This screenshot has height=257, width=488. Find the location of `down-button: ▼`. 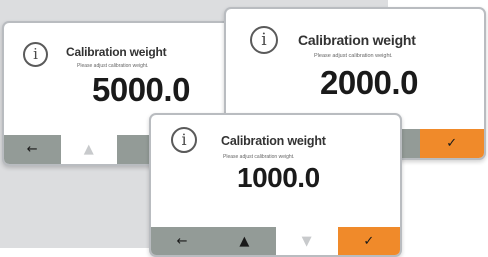

down-button: ▼ is located at coordinates (306, 241).